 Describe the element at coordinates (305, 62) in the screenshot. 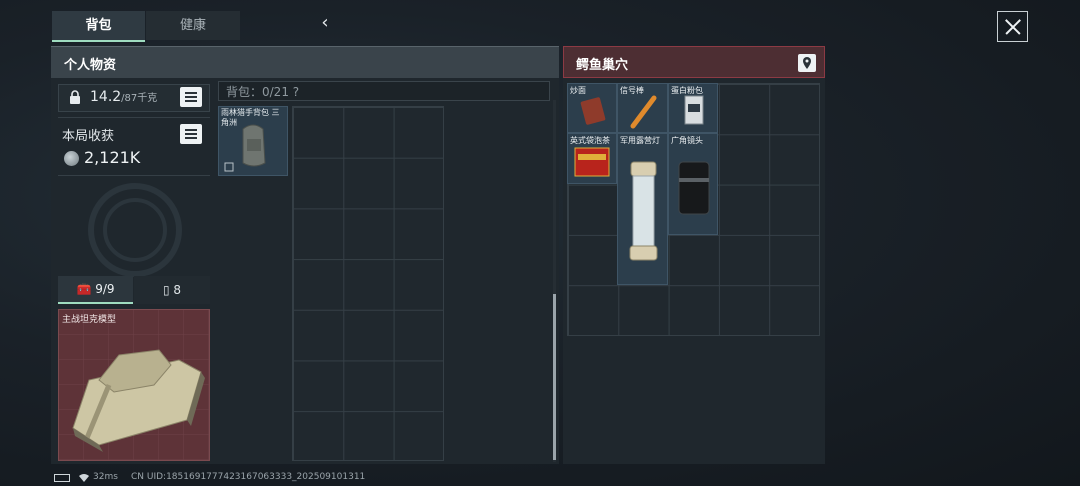

I see `personal-header` at that location.